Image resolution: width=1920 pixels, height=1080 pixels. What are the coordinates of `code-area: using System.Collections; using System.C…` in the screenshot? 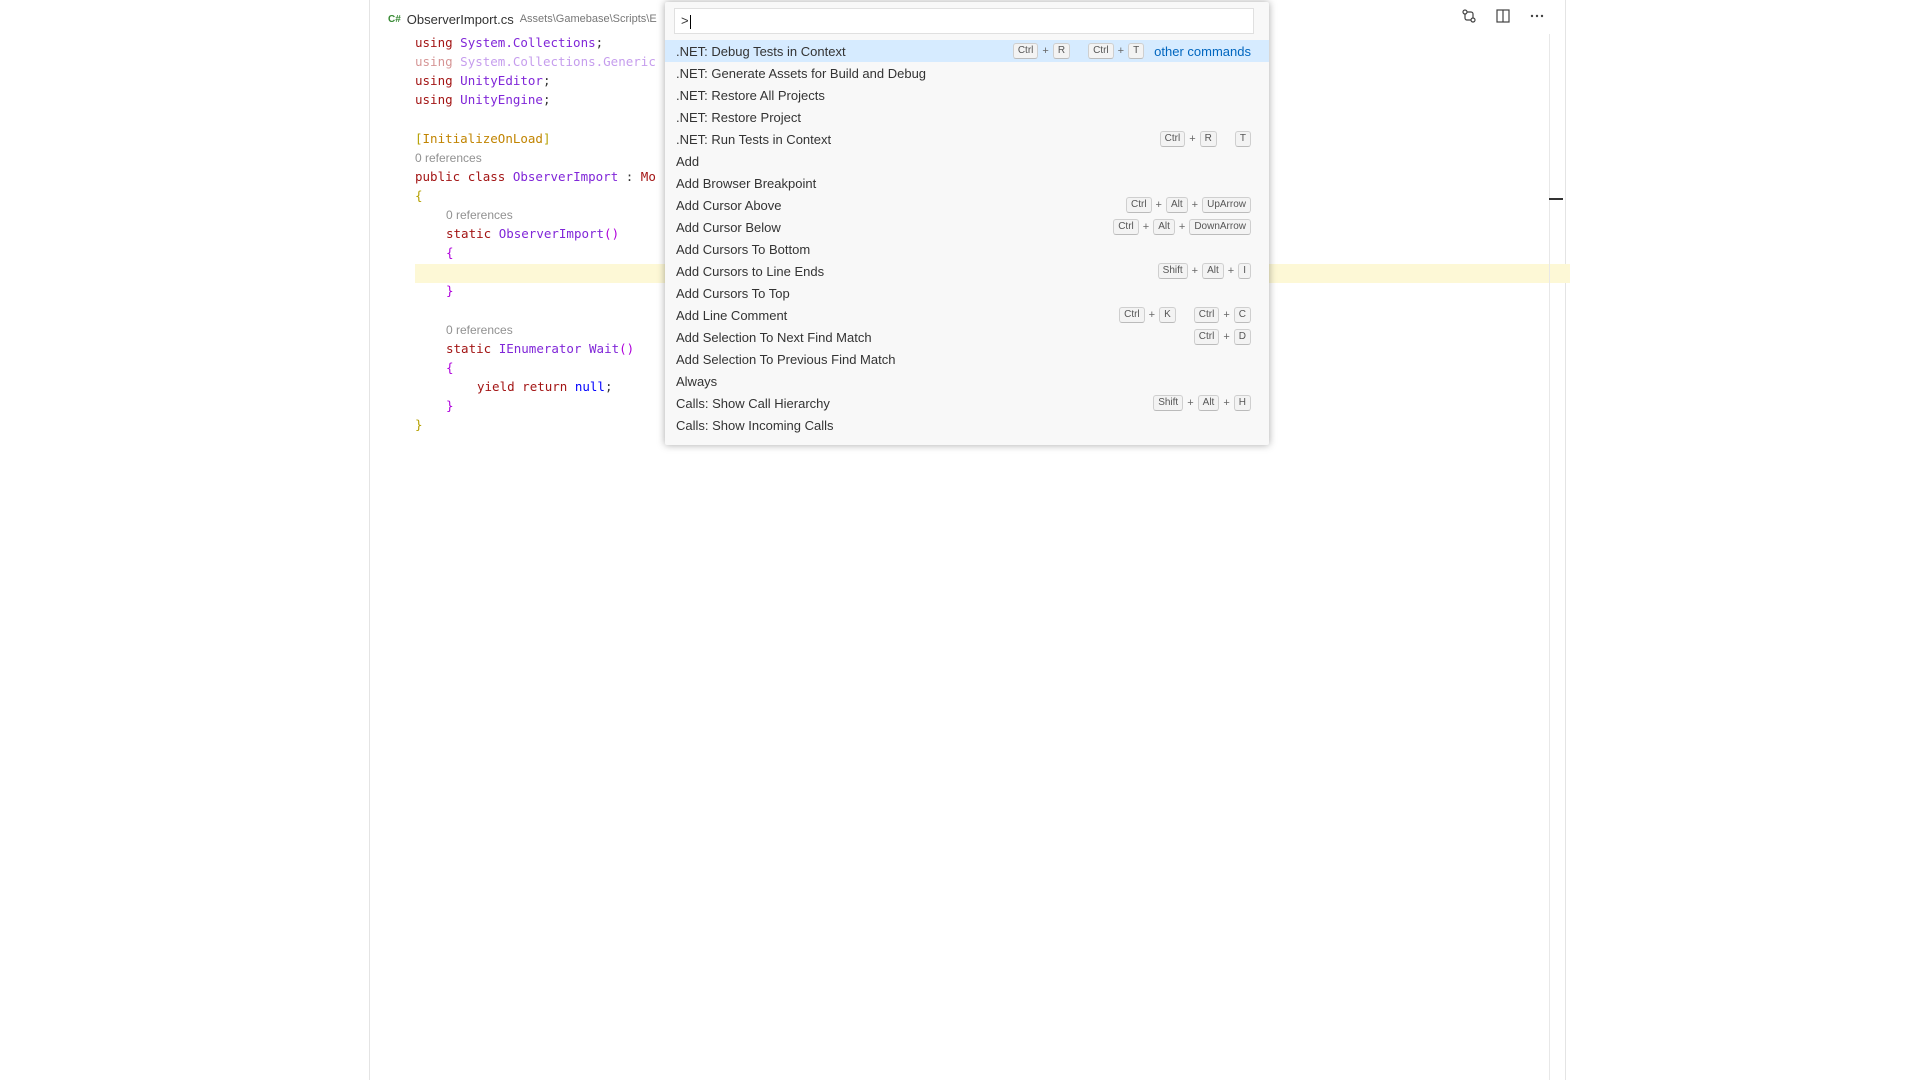 It's located at (535, 233).